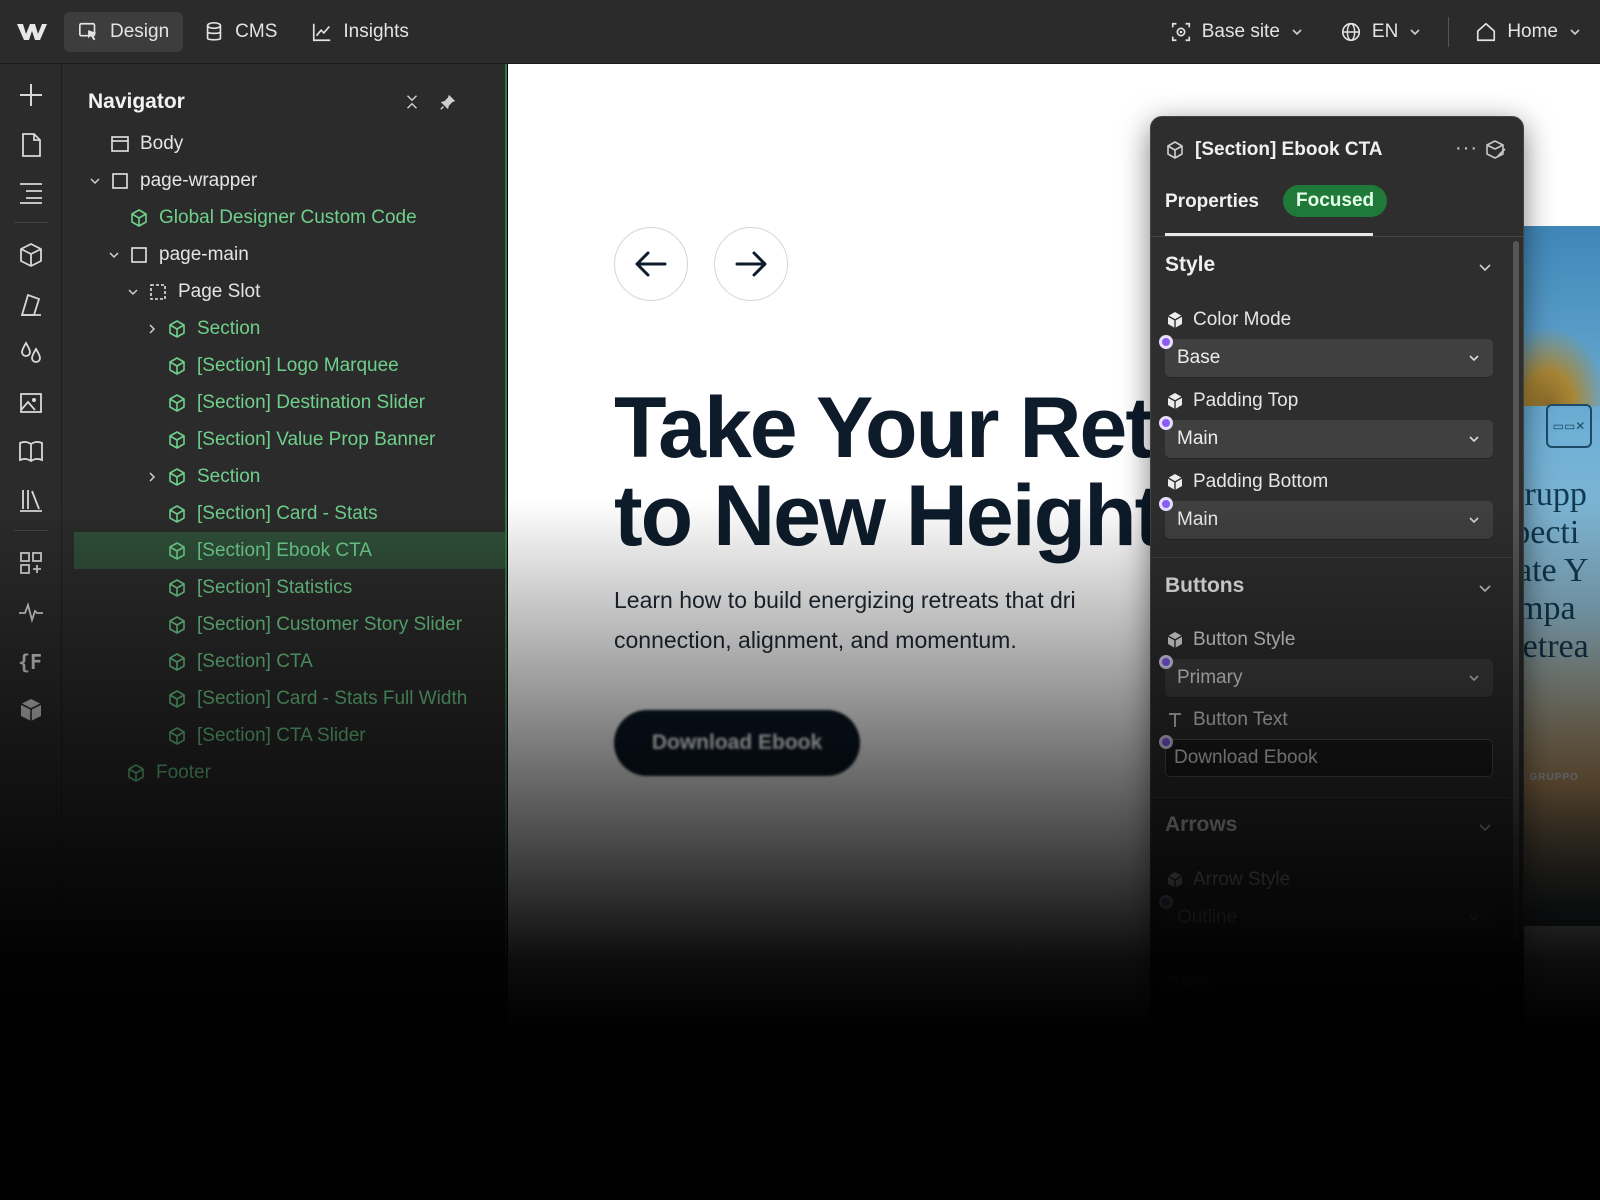 The image size is (1600, 1200). I want to click on library-icon, so click(31, 500).